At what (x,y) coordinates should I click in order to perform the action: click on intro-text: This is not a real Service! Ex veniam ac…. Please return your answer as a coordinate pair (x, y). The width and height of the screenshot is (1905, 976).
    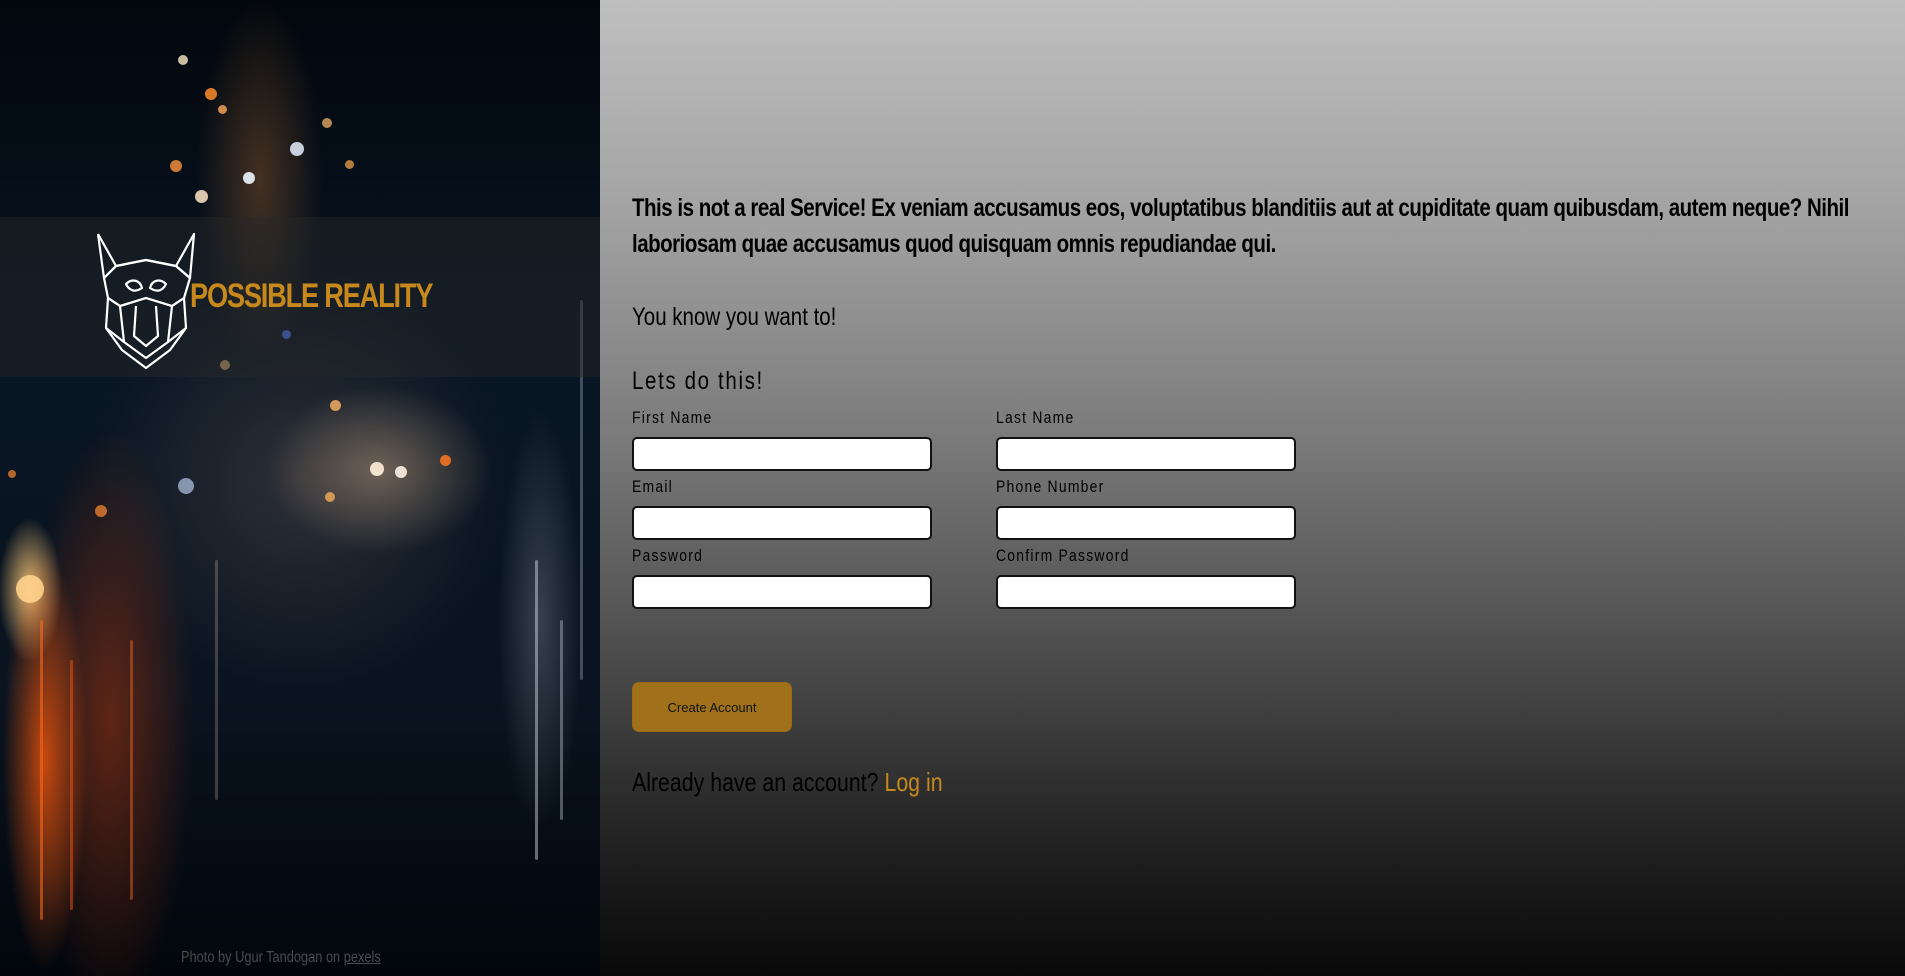
    Looking at the image, I should click on (1240, 226).